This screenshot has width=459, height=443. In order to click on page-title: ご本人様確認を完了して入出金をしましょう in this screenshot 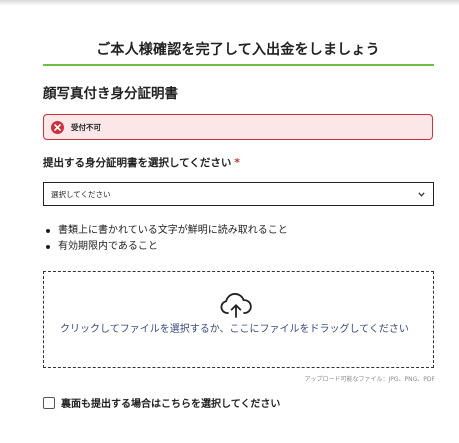, I will do `click(238, 50)`.